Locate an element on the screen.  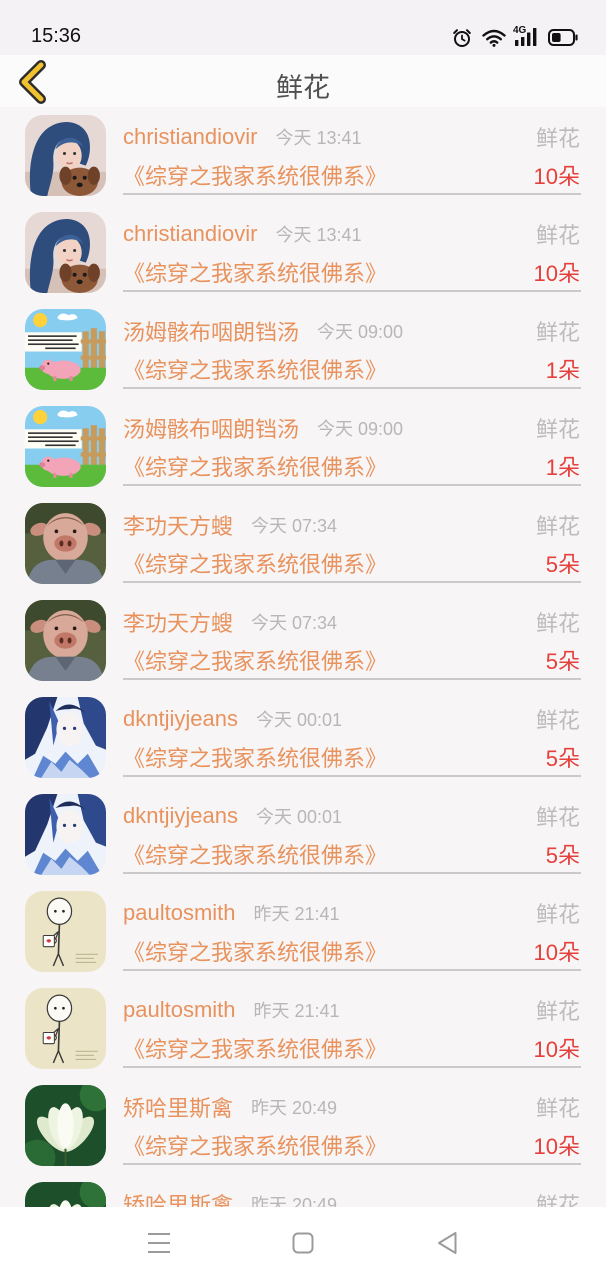
wifi-icon is located at coordinates (494, 38).